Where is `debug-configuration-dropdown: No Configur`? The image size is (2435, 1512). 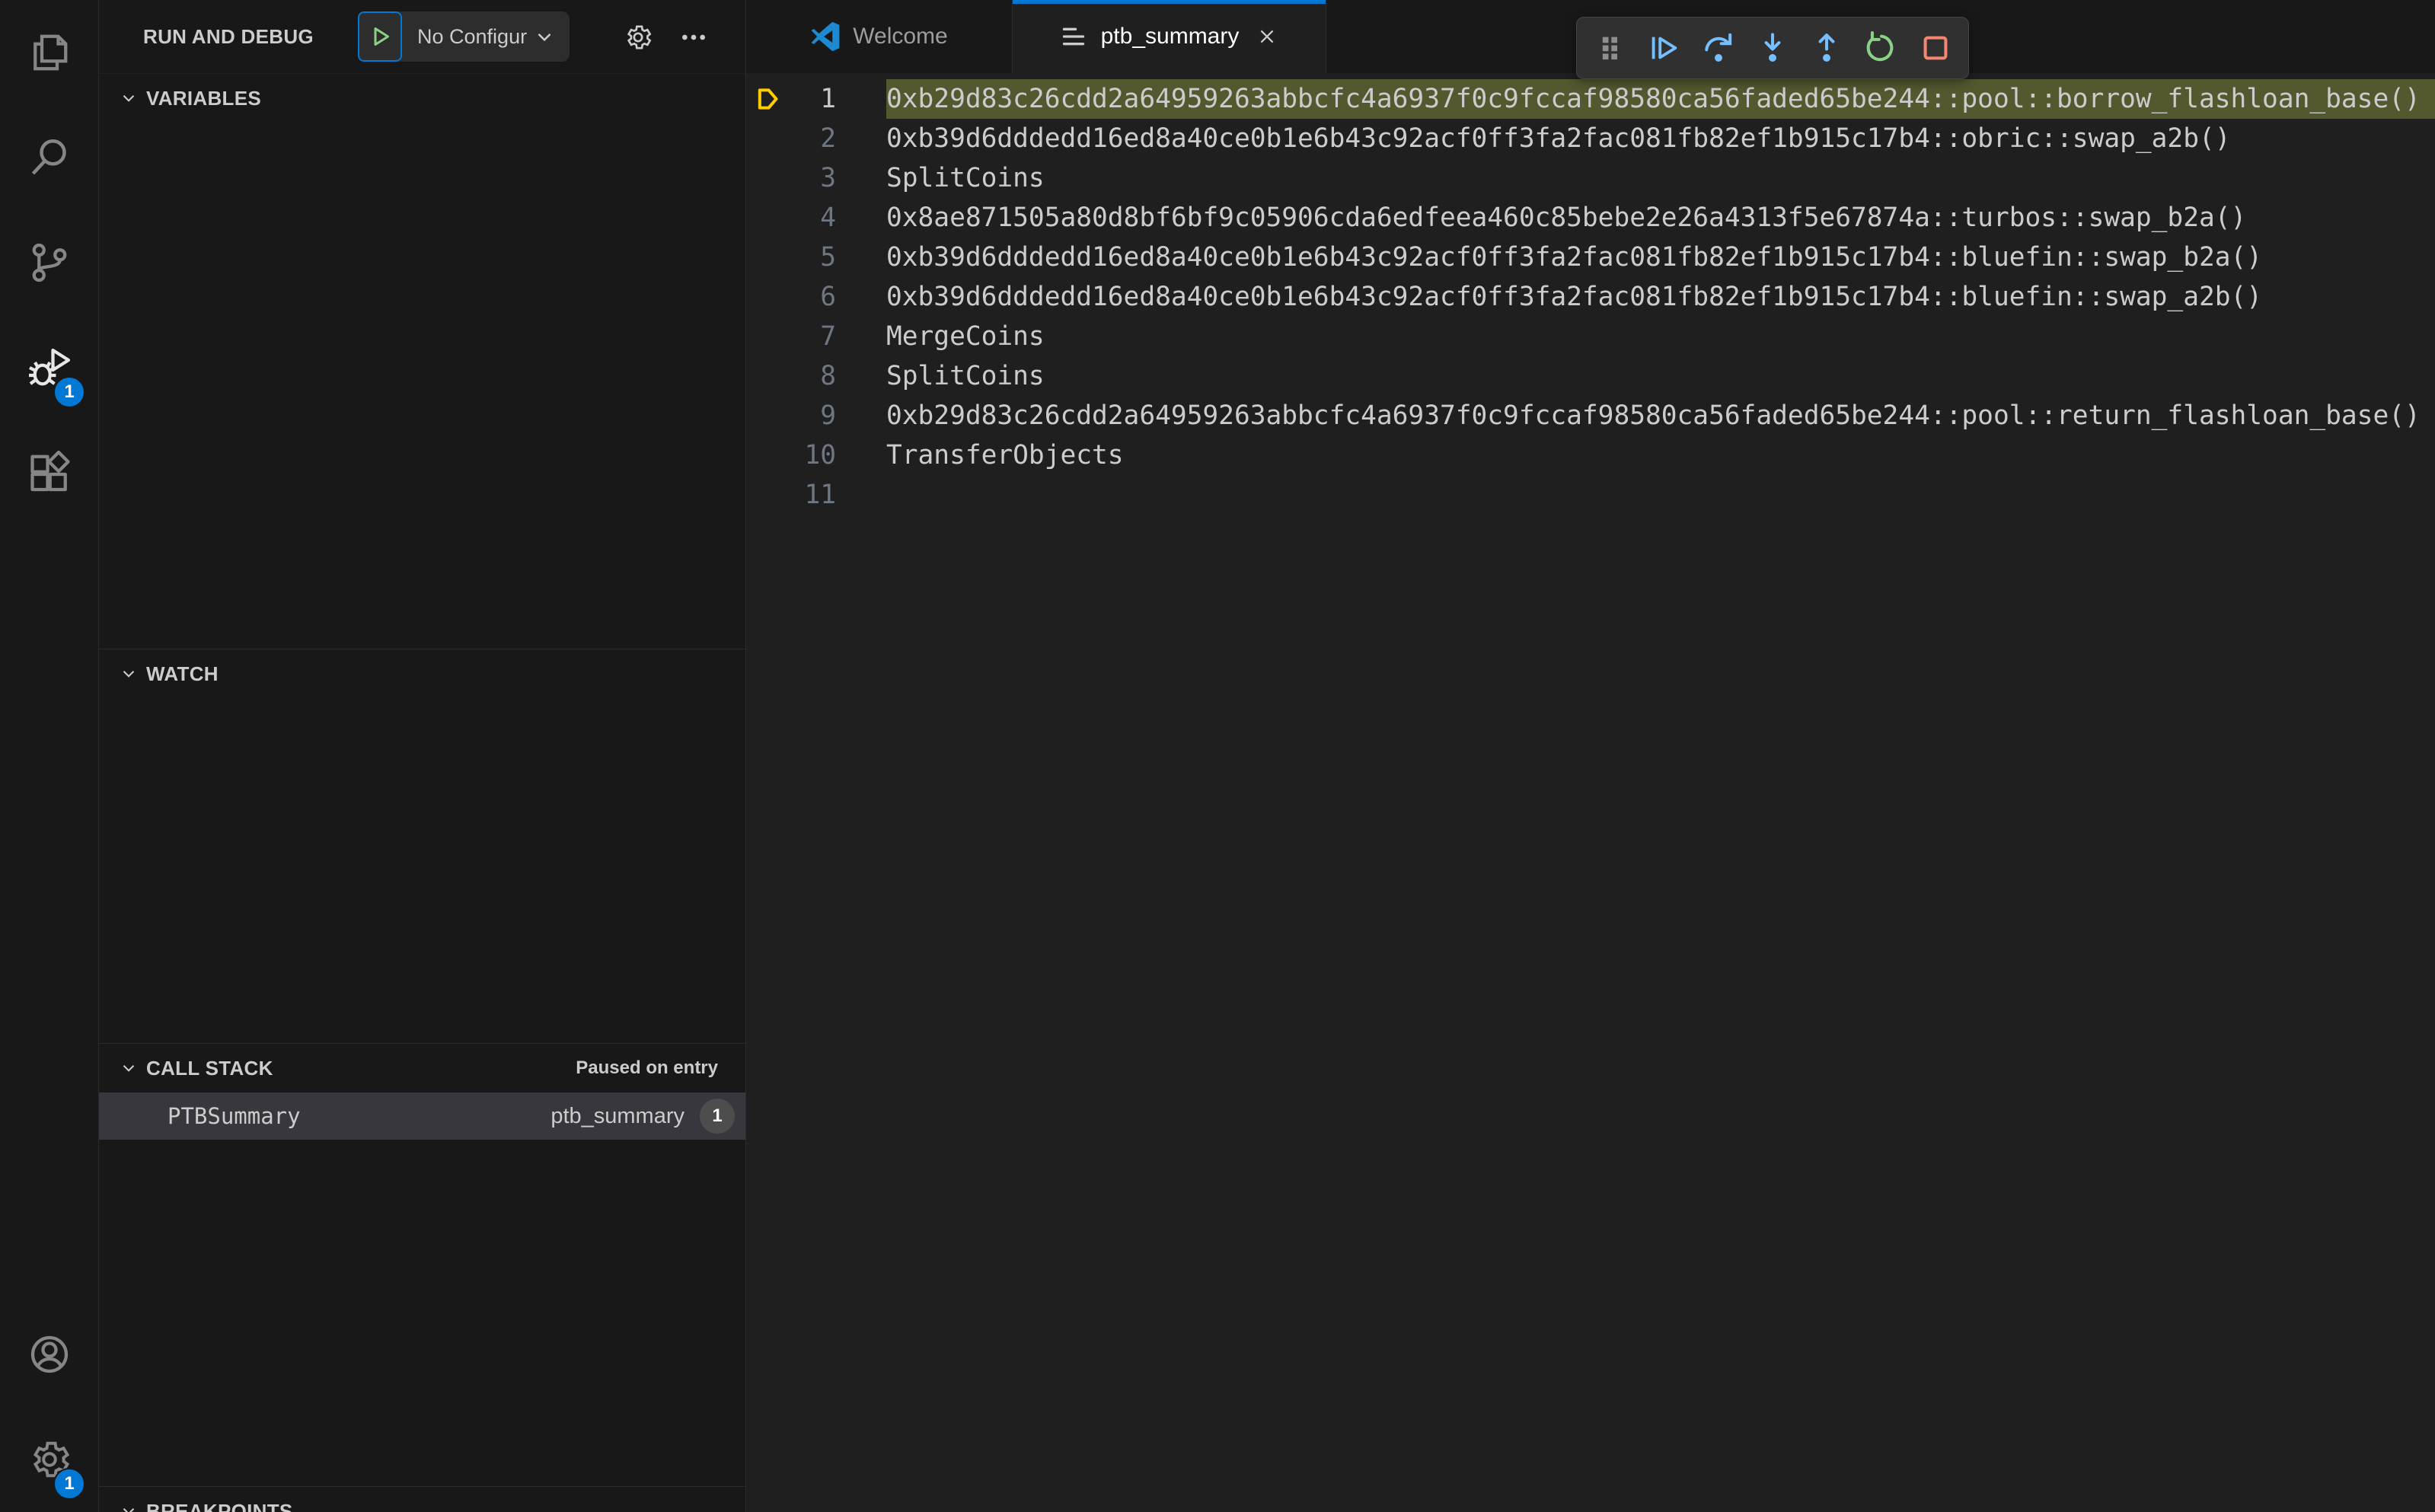 debug-configuration-dropdown: No Configur is located at coordinates (486, 36).